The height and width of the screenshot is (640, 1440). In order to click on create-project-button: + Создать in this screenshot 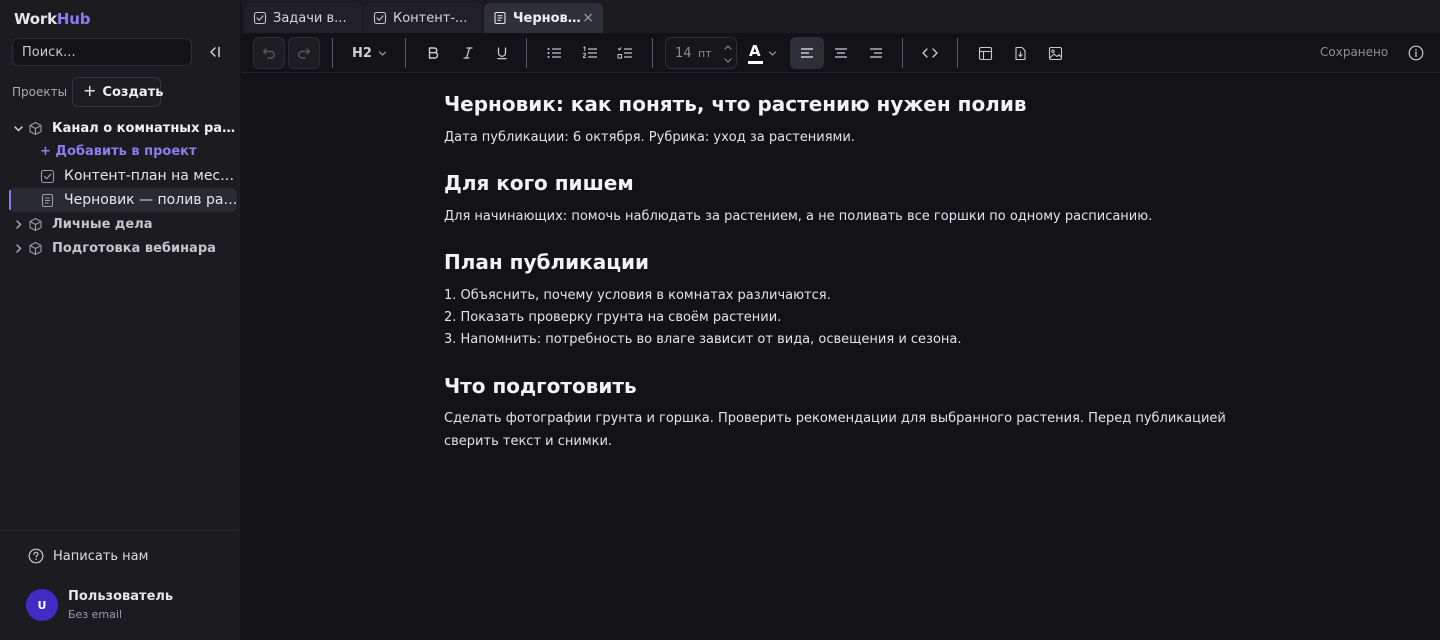, I will do `click(118, 92)`.